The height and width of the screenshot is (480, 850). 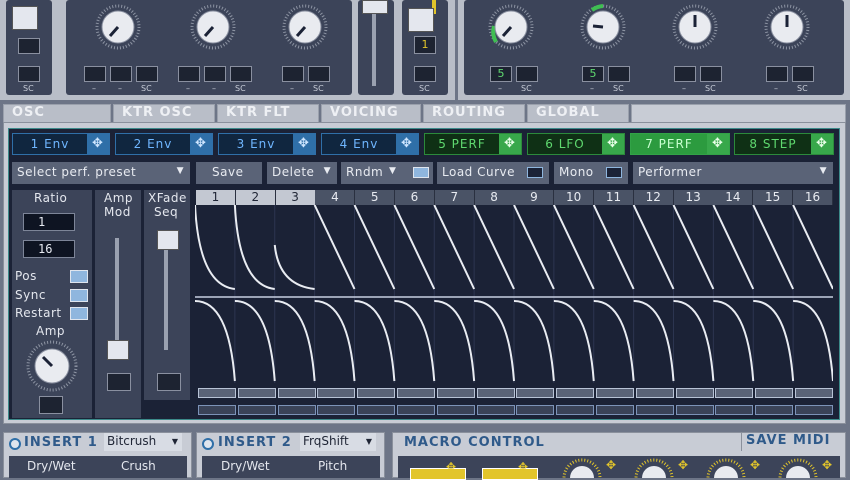 I want to click on mod-source-7-perf: 7 PERF ✥, so click(x=680, y=144).